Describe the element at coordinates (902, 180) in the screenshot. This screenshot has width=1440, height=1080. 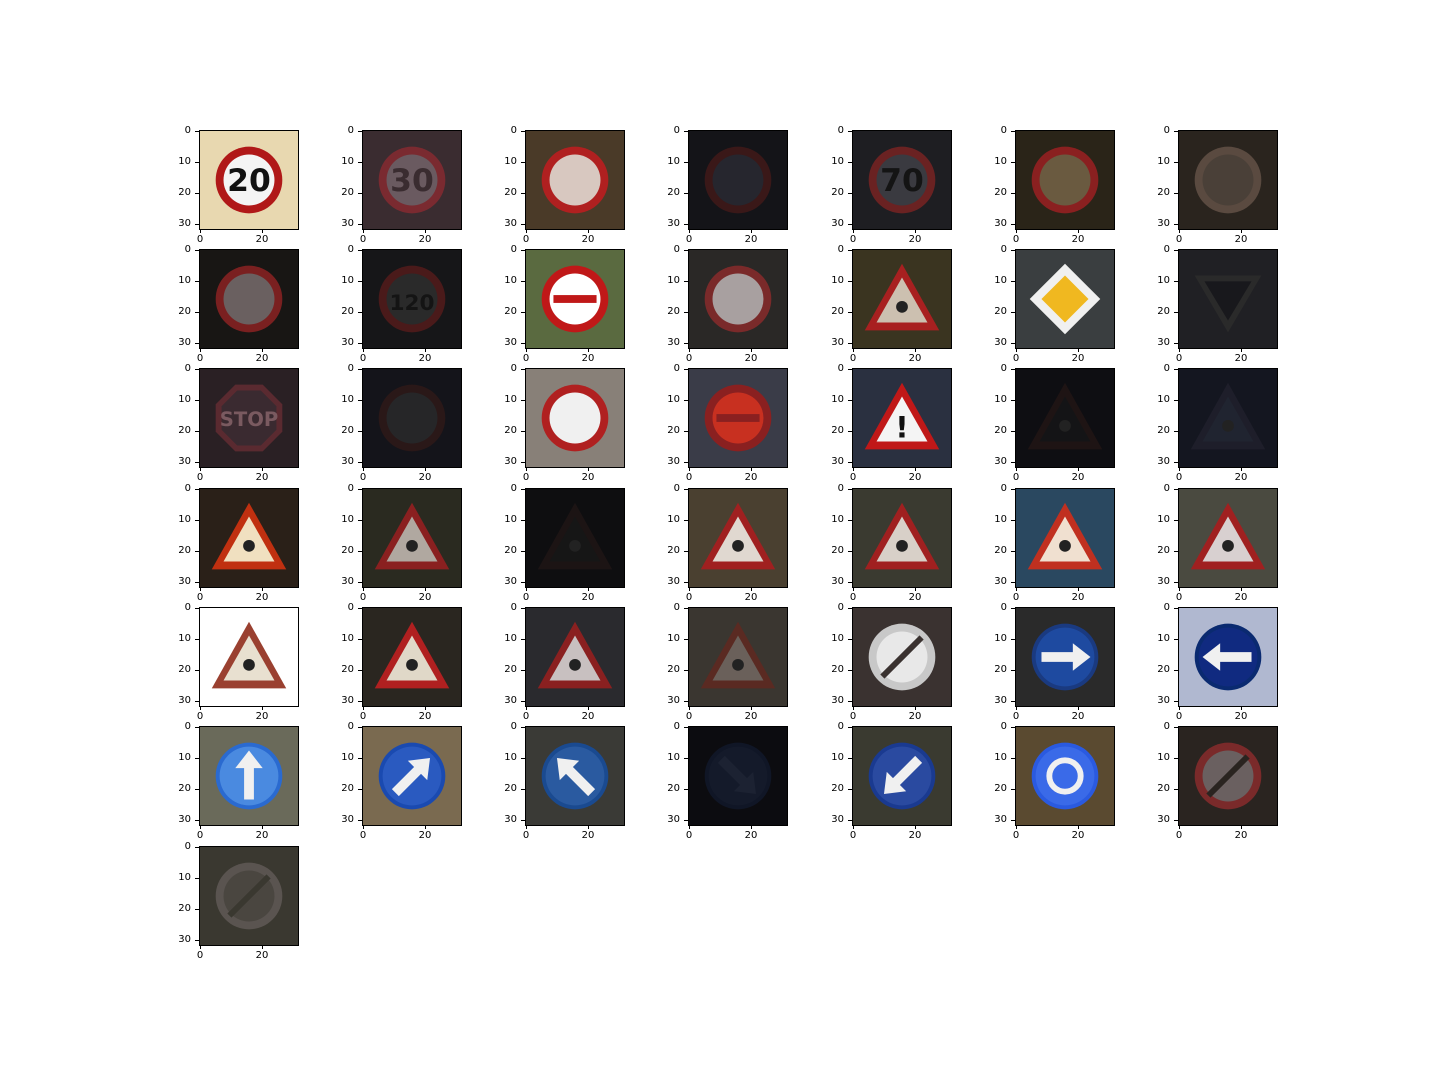
I see `sign-thumbnail: 70` at that location.